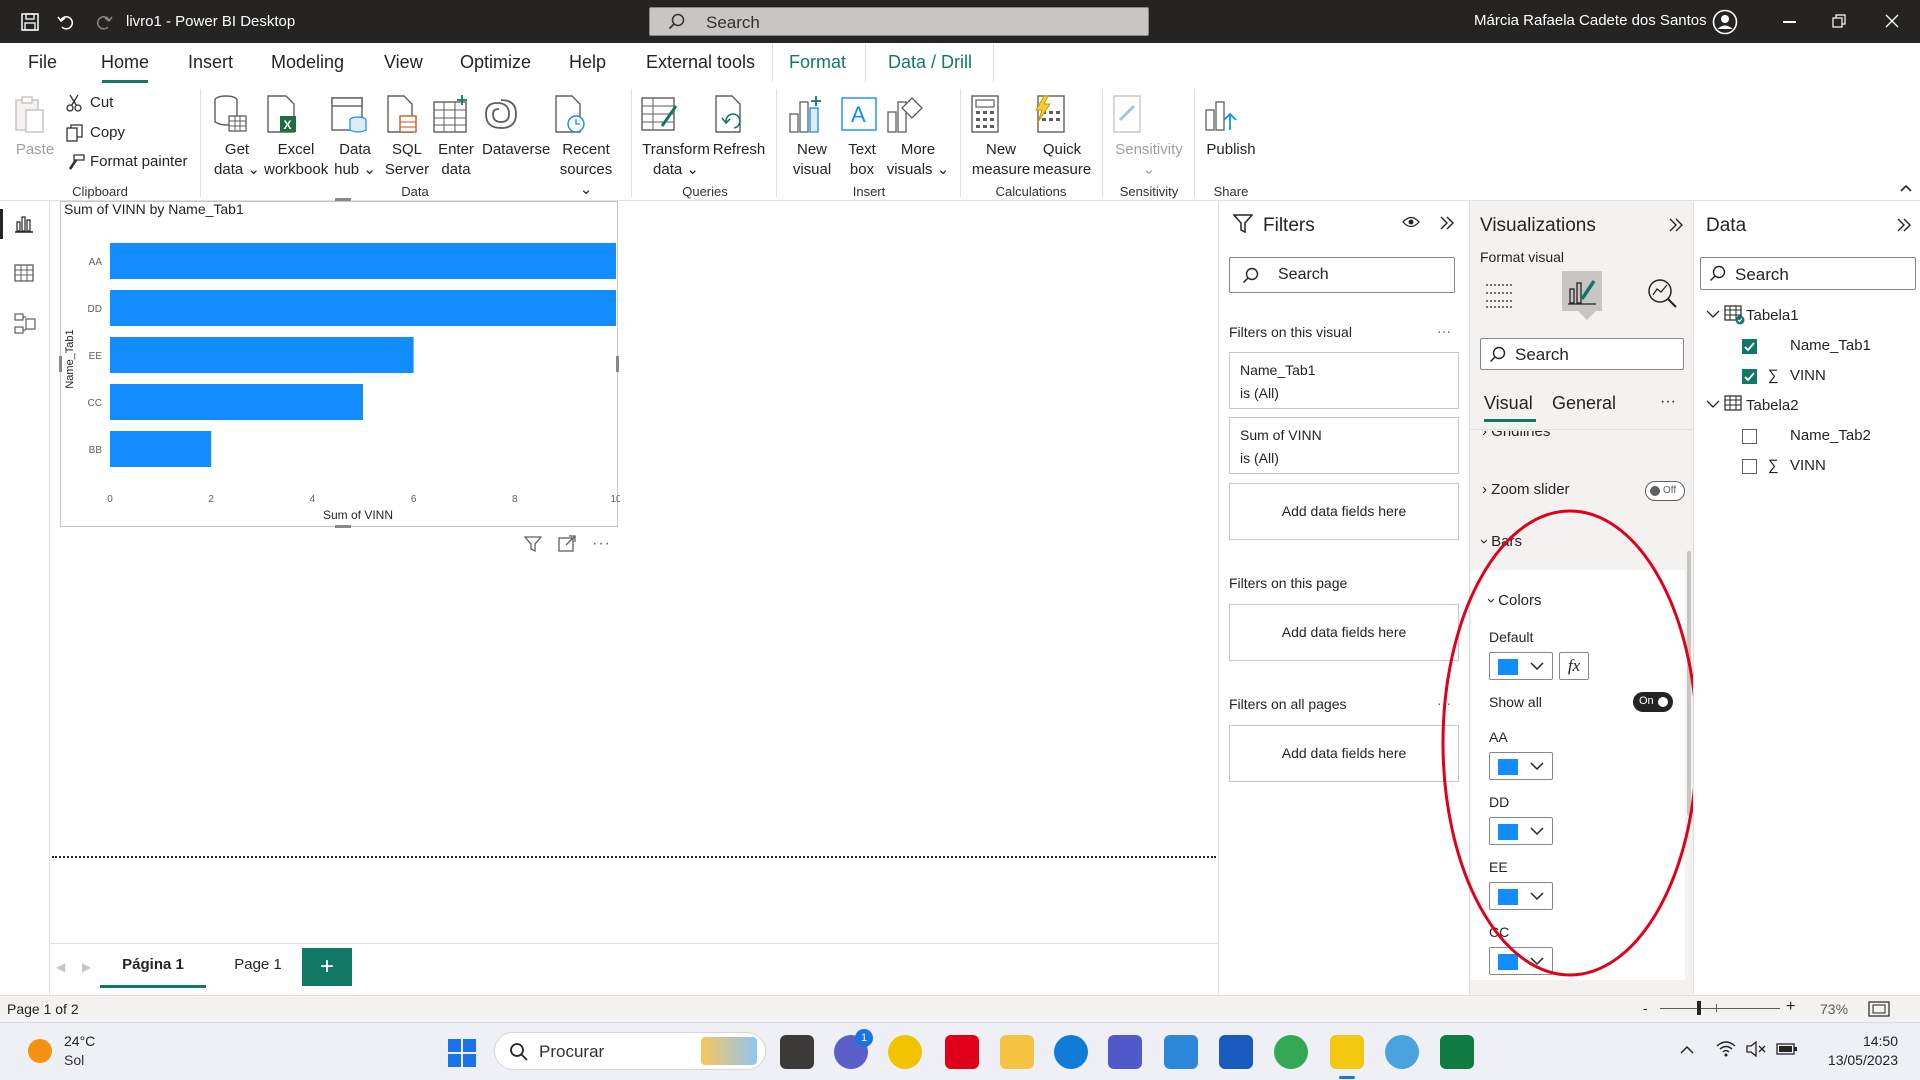 The image size is (1920, 1080). Describe the element at coordinates (1713, 314) in the screenshot. I see `chevron-down-icon` at that location.